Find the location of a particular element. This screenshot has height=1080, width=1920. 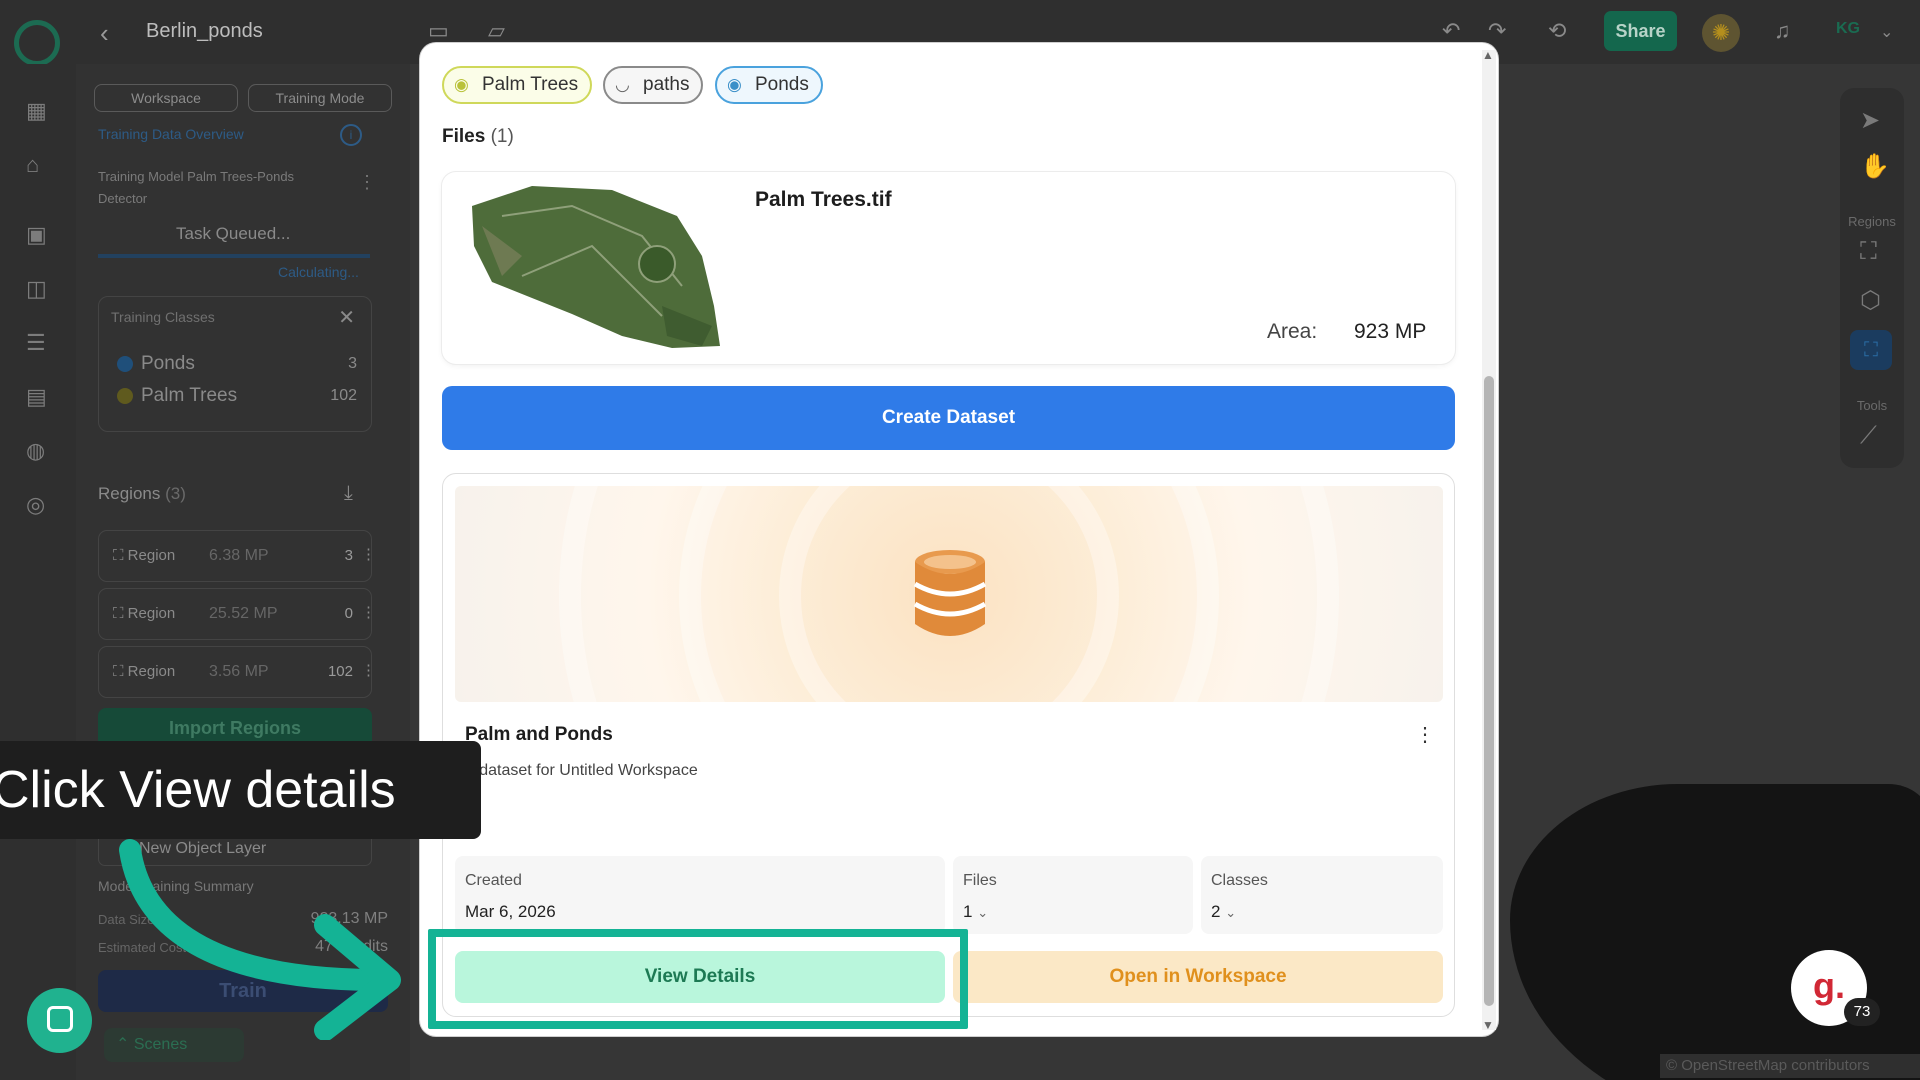

user-avatar: KG is located at coordinates (1848, 29).